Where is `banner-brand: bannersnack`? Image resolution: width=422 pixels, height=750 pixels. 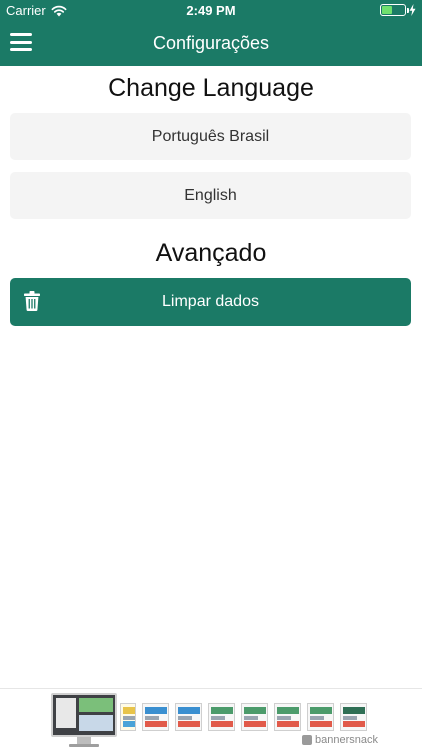
banner-brand: bannersnack is located at coordinates (340, 740).